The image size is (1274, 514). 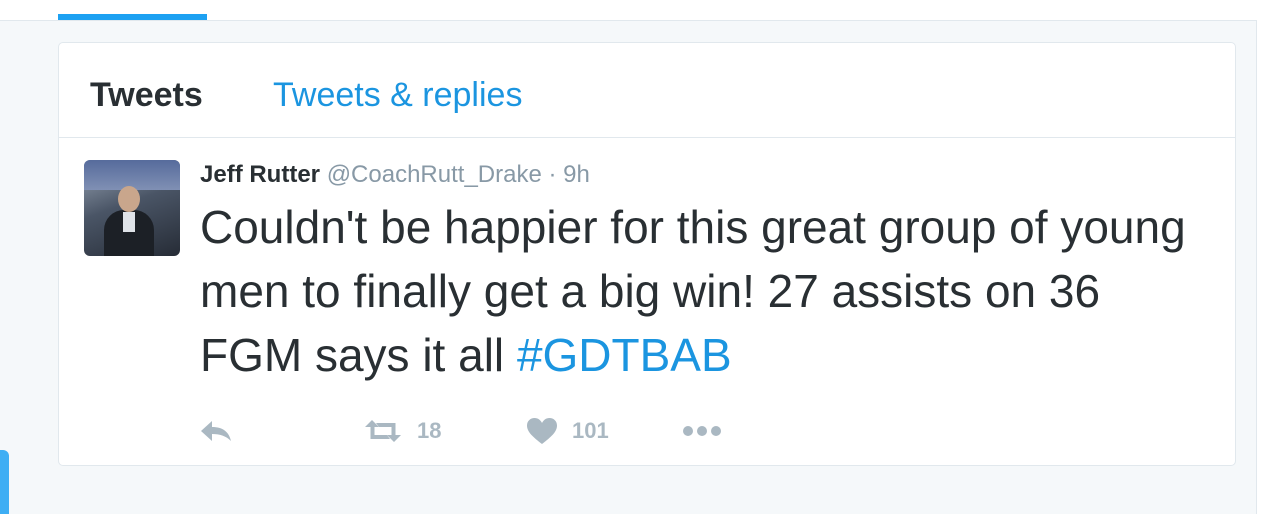 I want to click on author-username: @CoachRutt_Drake, so click(x=434, y=174).